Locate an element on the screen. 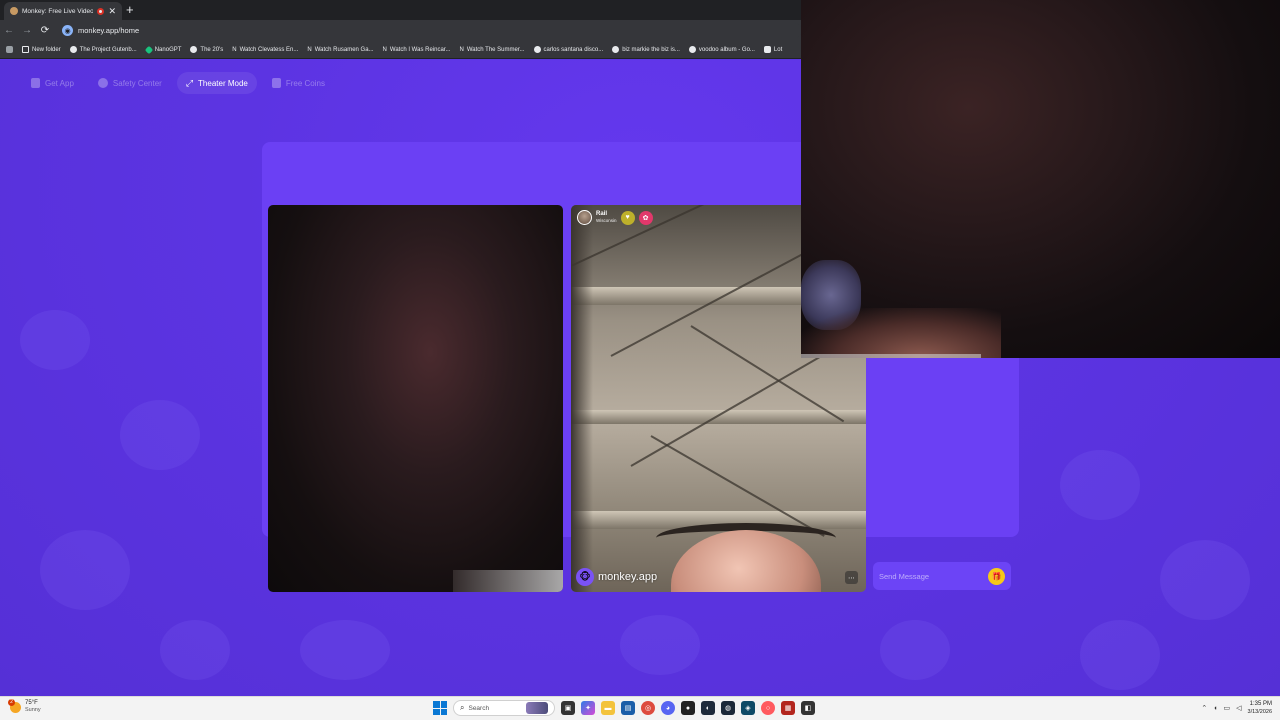 The image size is (1280, 720). gift-icon: ✿ is located at coordinates (645, 217).